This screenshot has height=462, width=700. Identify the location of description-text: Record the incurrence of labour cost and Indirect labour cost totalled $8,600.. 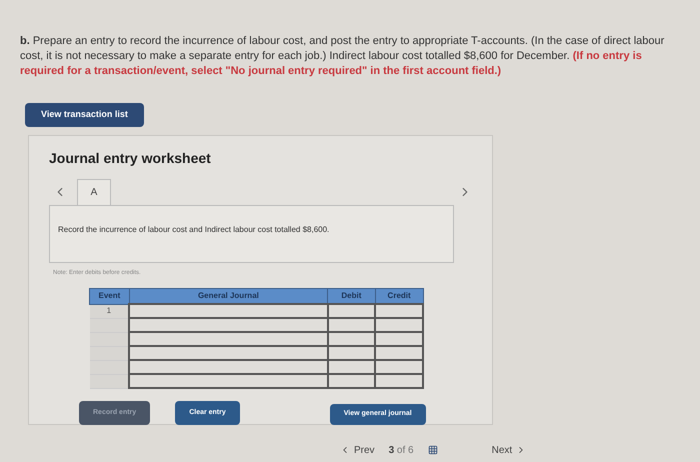
(194, 229).